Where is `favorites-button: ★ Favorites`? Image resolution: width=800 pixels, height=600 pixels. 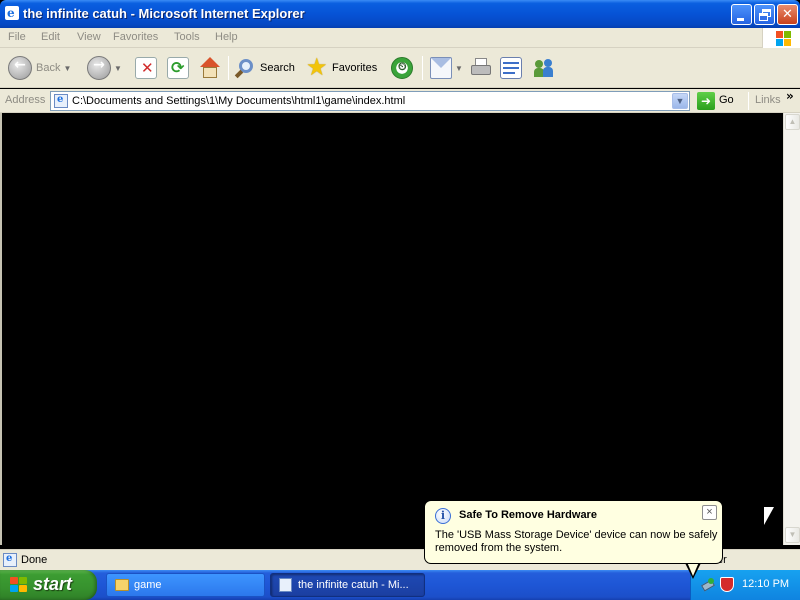
favorites-button: ★ Favorites is located at coordinates (341, 68).